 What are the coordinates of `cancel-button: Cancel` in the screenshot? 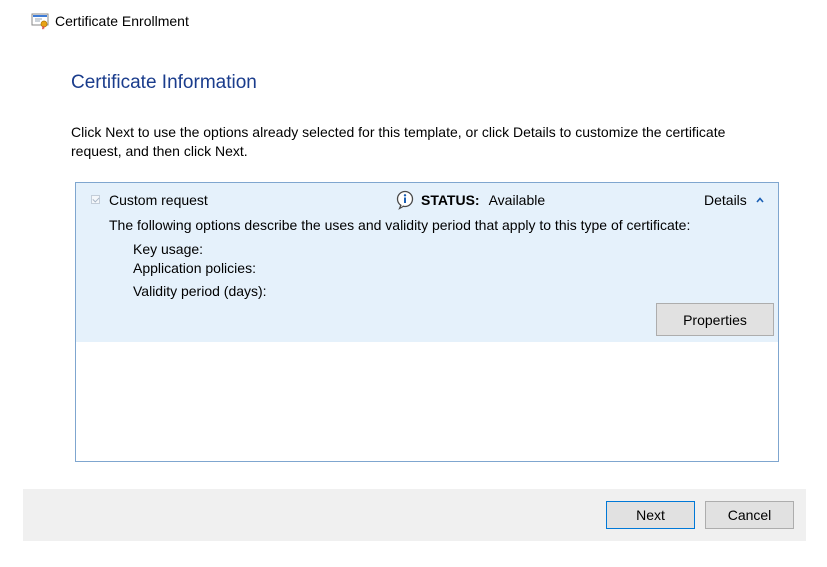 It's located at (749, 515).